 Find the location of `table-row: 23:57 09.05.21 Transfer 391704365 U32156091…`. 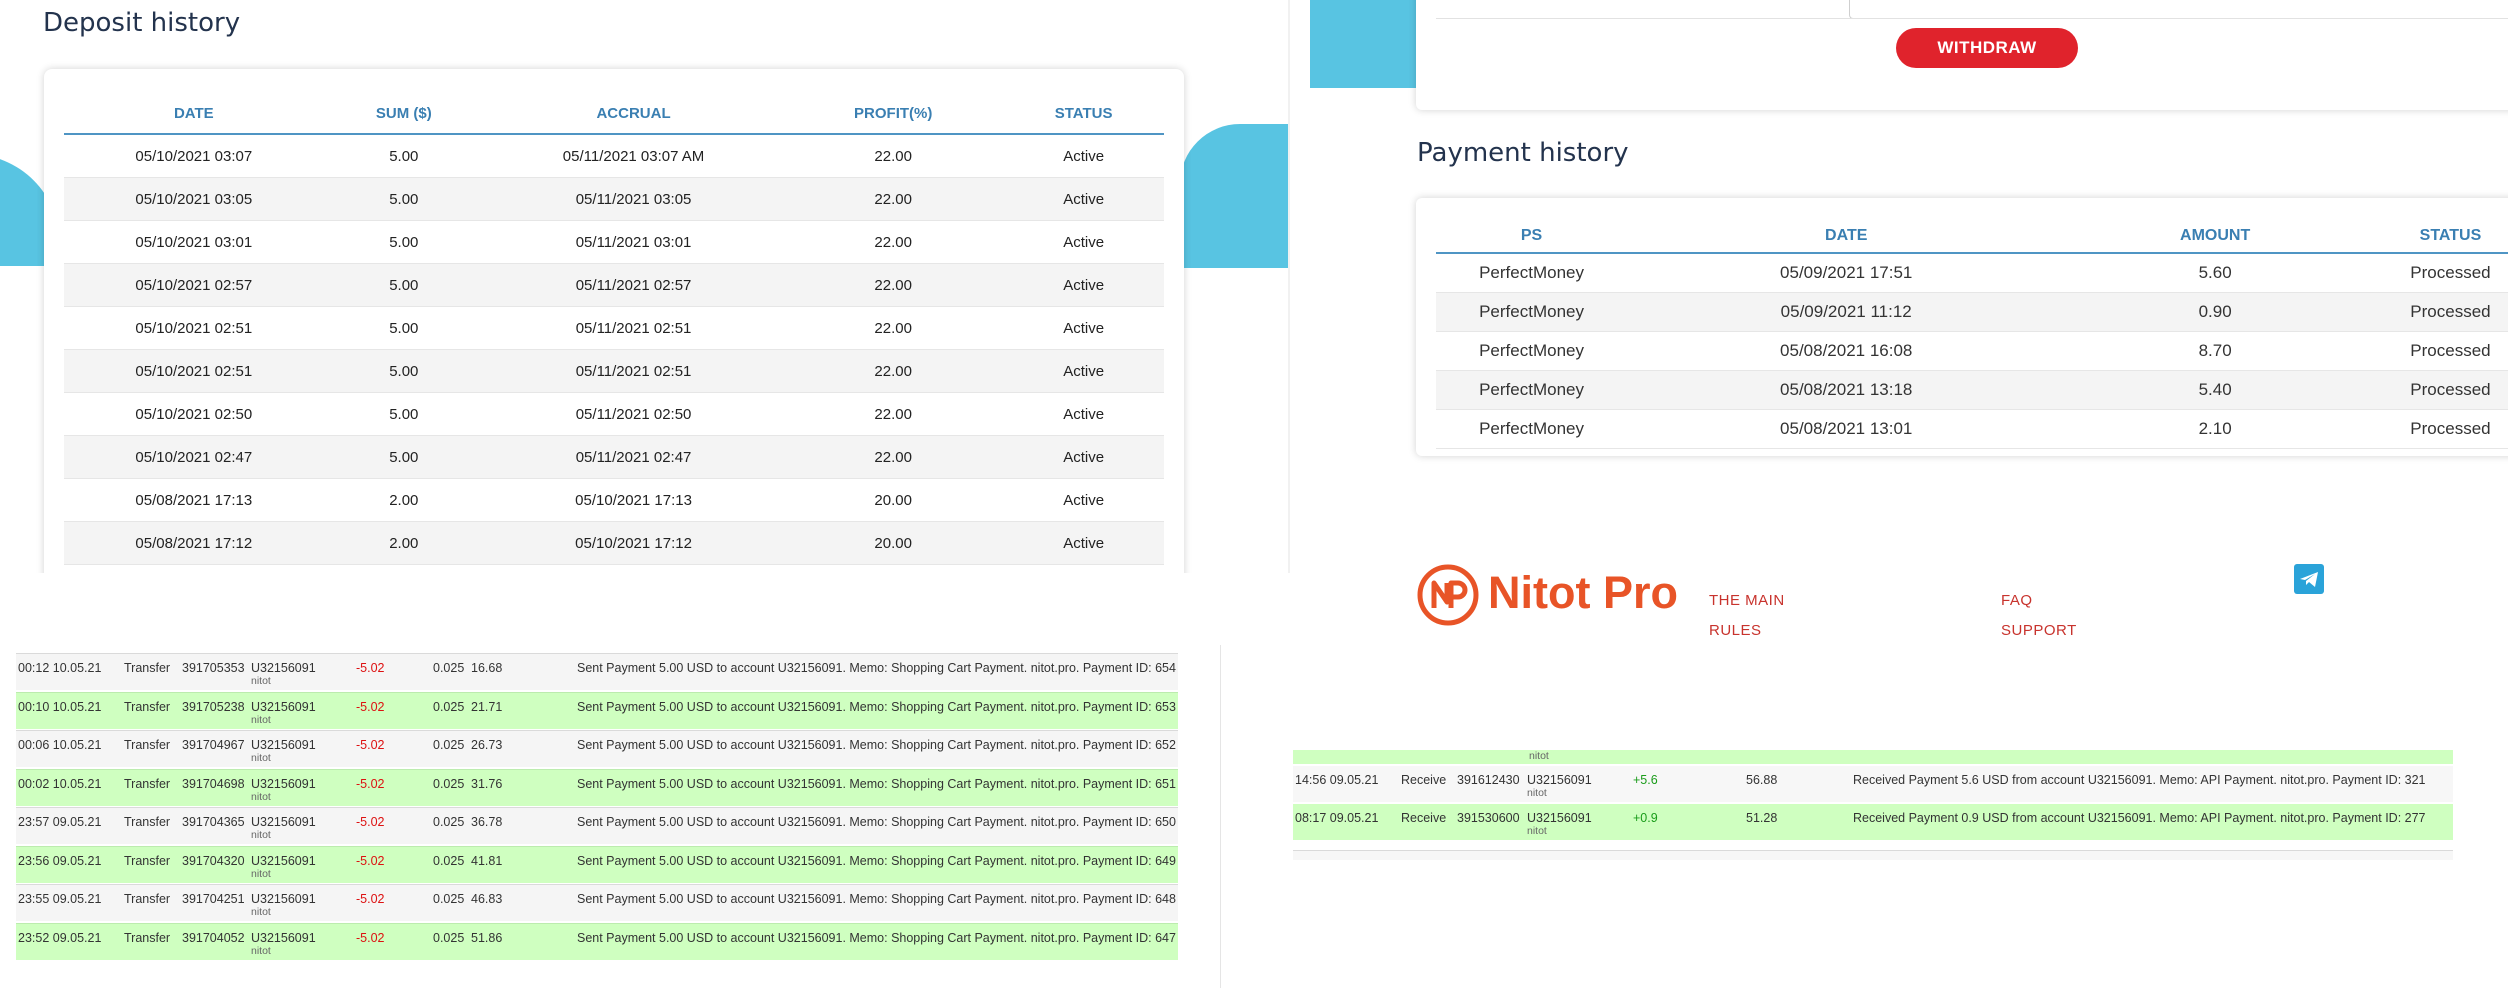

table-row: 23:57 09.05.21 Transfer 391704365 U32156091… is located at coordinates (597, 825).